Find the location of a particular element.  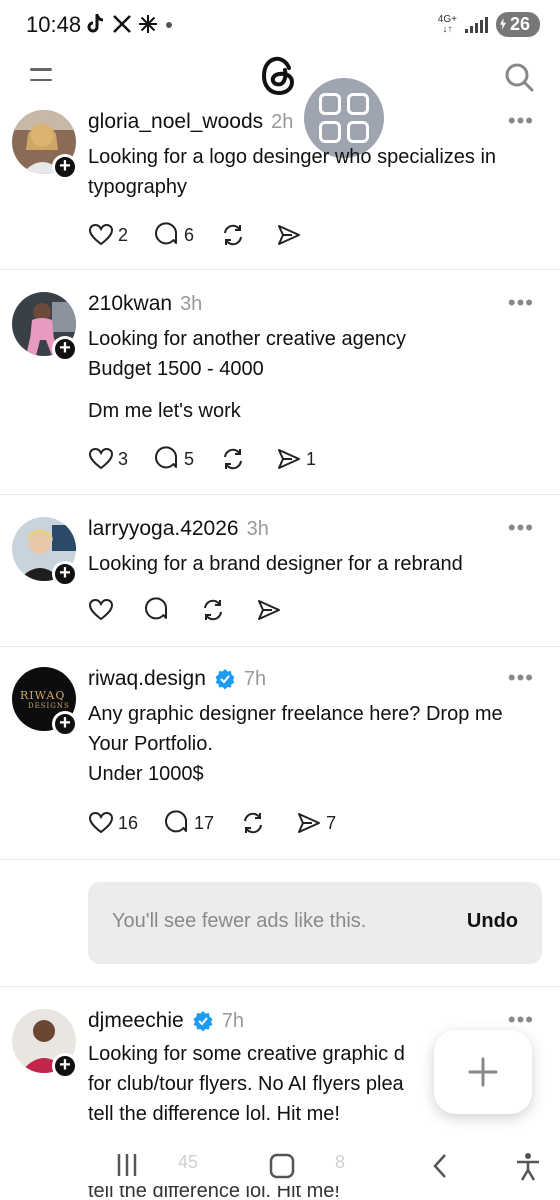

hamburger-icon is located at coordinates (41, 76).